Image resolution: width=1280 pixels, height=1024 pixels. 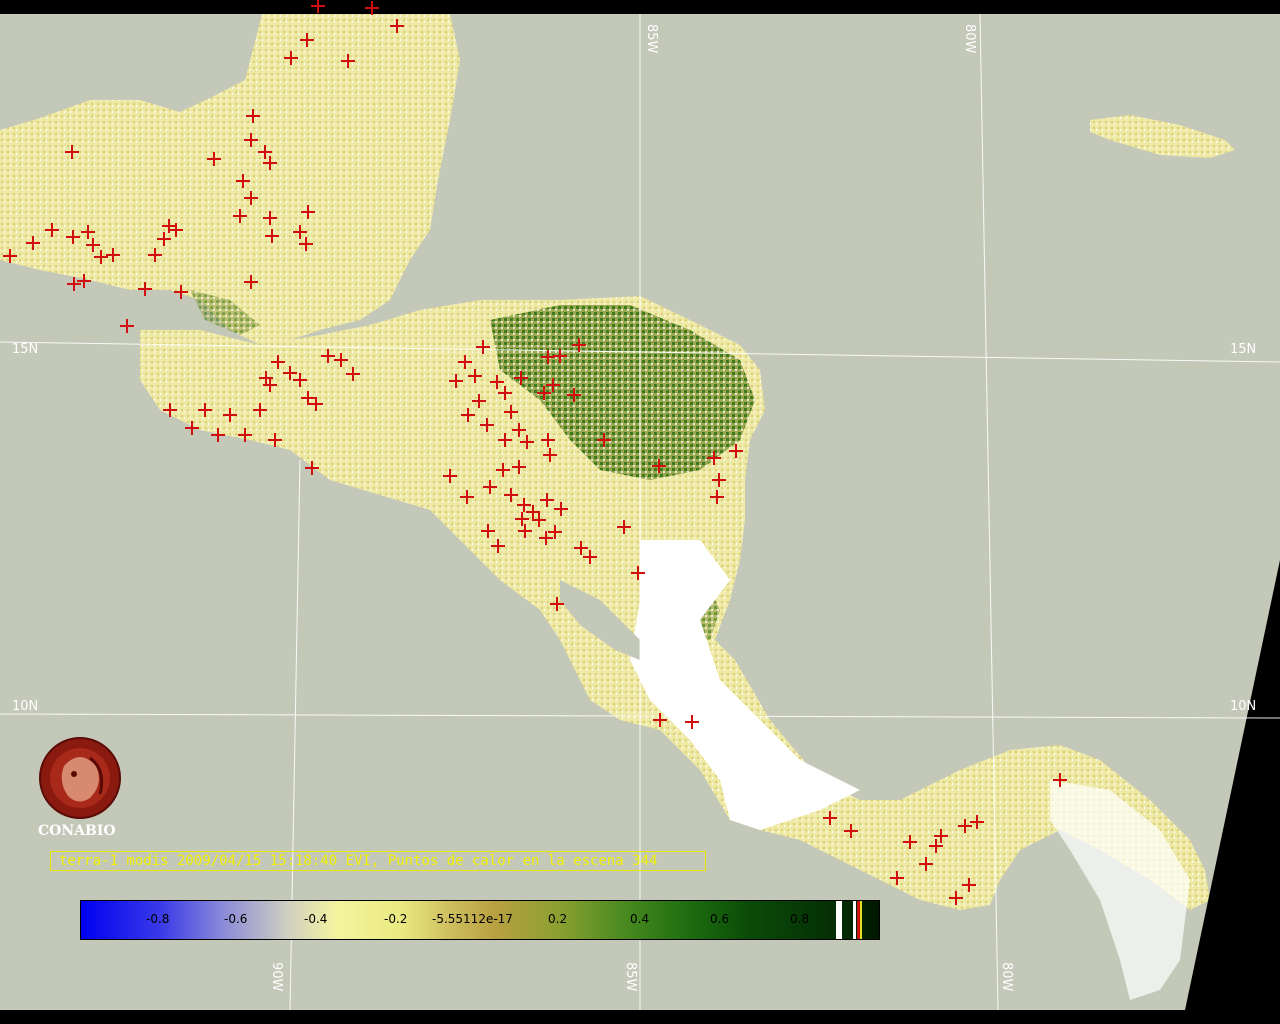 I want to click on colorbar-tick: -0.6, so click(x=236, y=919).